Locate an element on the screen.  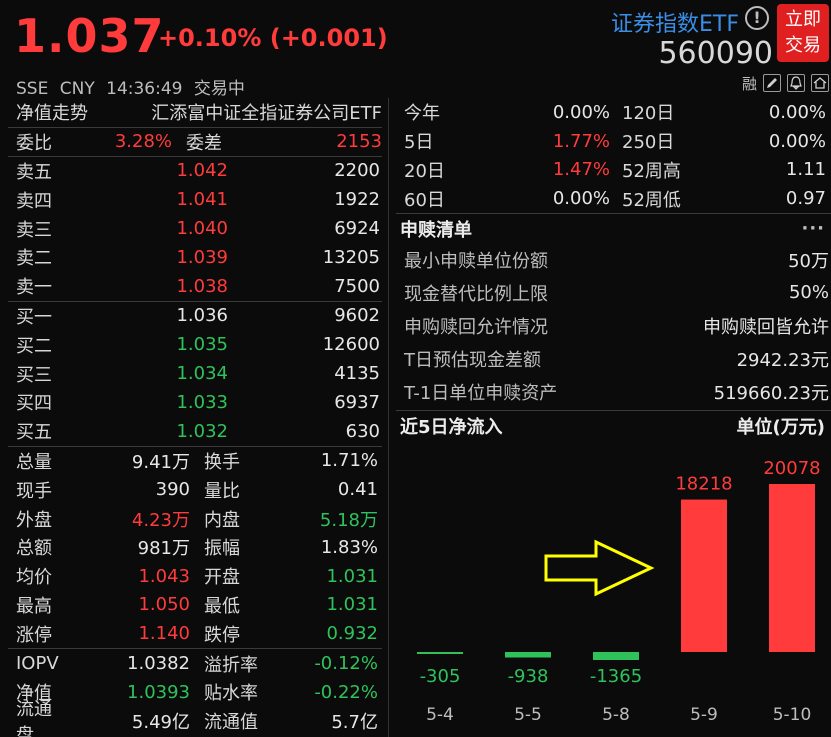
order-row: 买五 1.032 630 is located at coordinates (195, 431).